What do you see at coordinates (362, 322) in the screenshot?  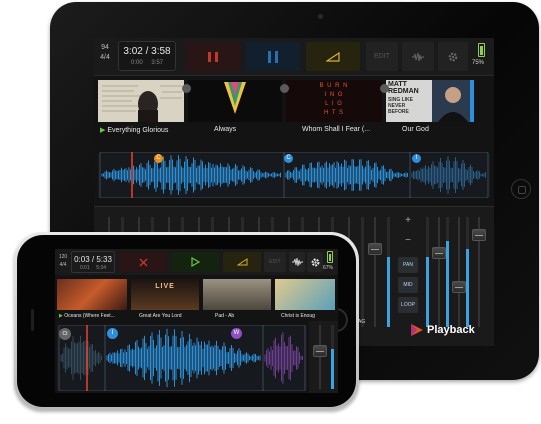 I see `channel-label: AG` at bounding box center [362, 322].